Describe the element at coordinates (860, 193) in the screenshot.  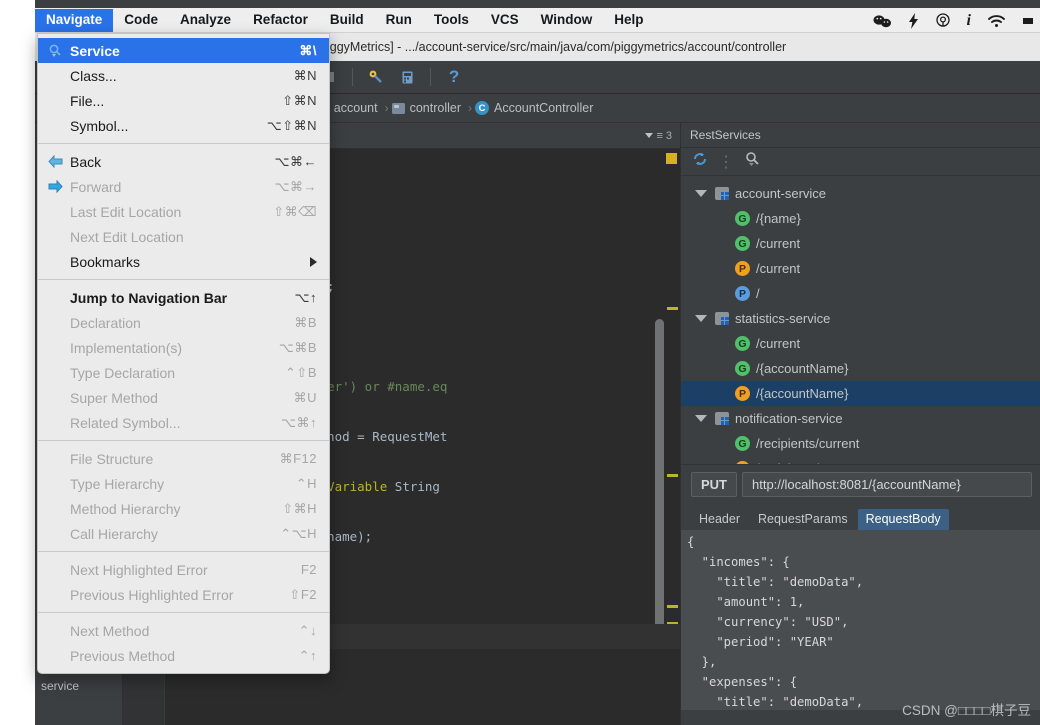
I see `tree-service-node: account-service` at that location.